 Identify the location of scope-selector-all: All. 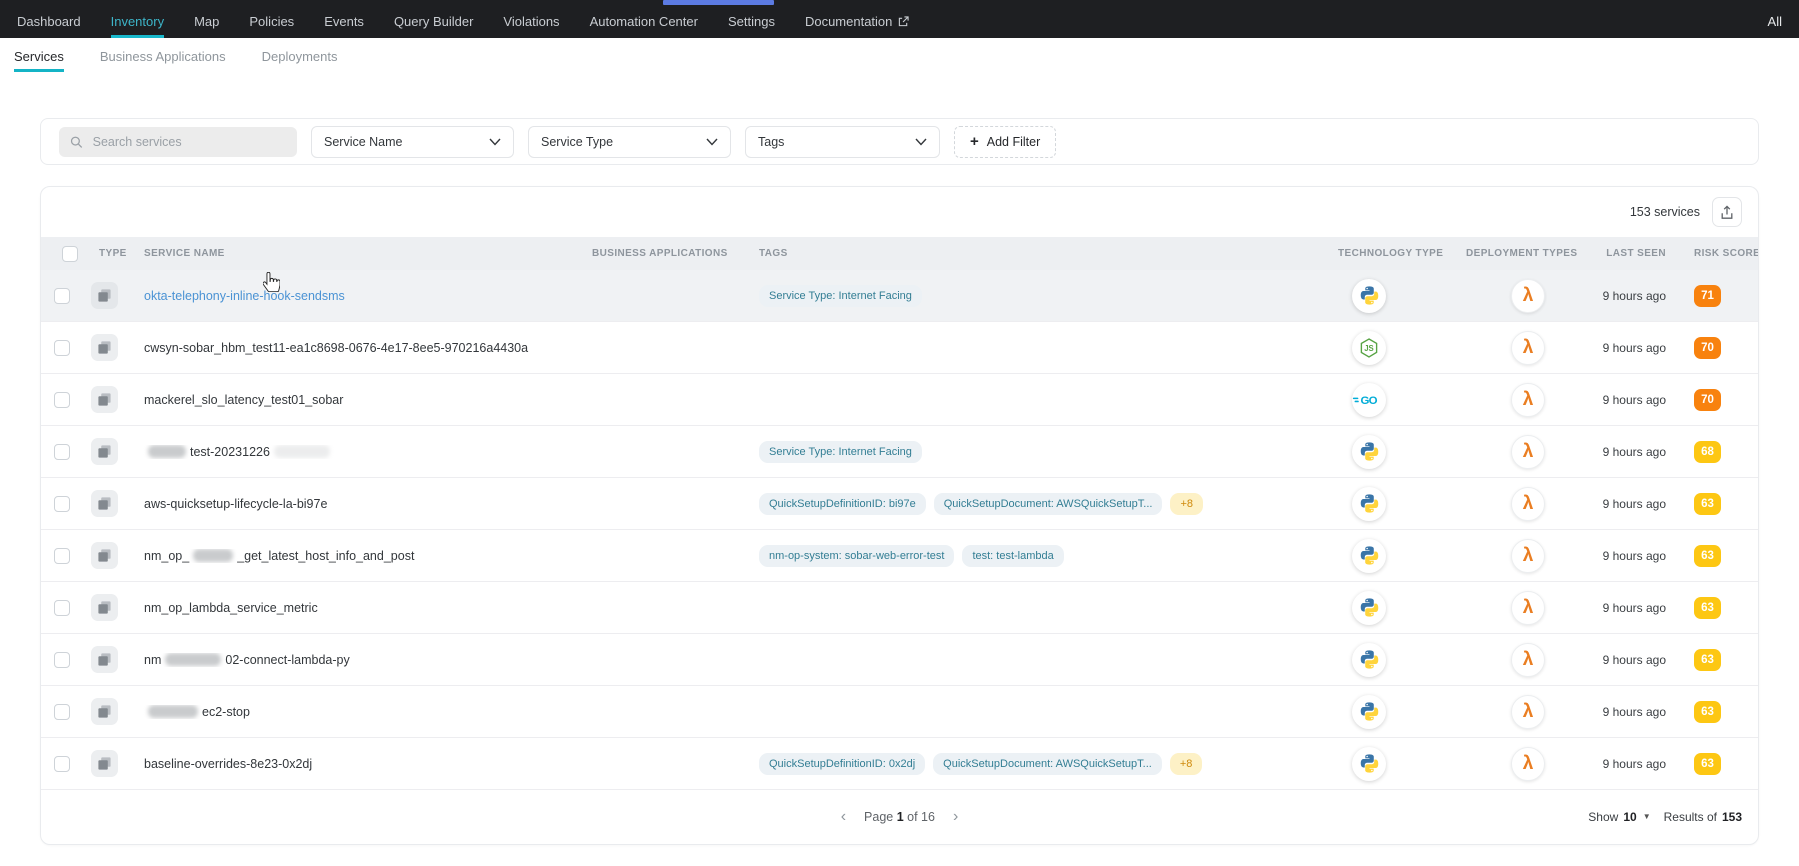
(1775, 19).